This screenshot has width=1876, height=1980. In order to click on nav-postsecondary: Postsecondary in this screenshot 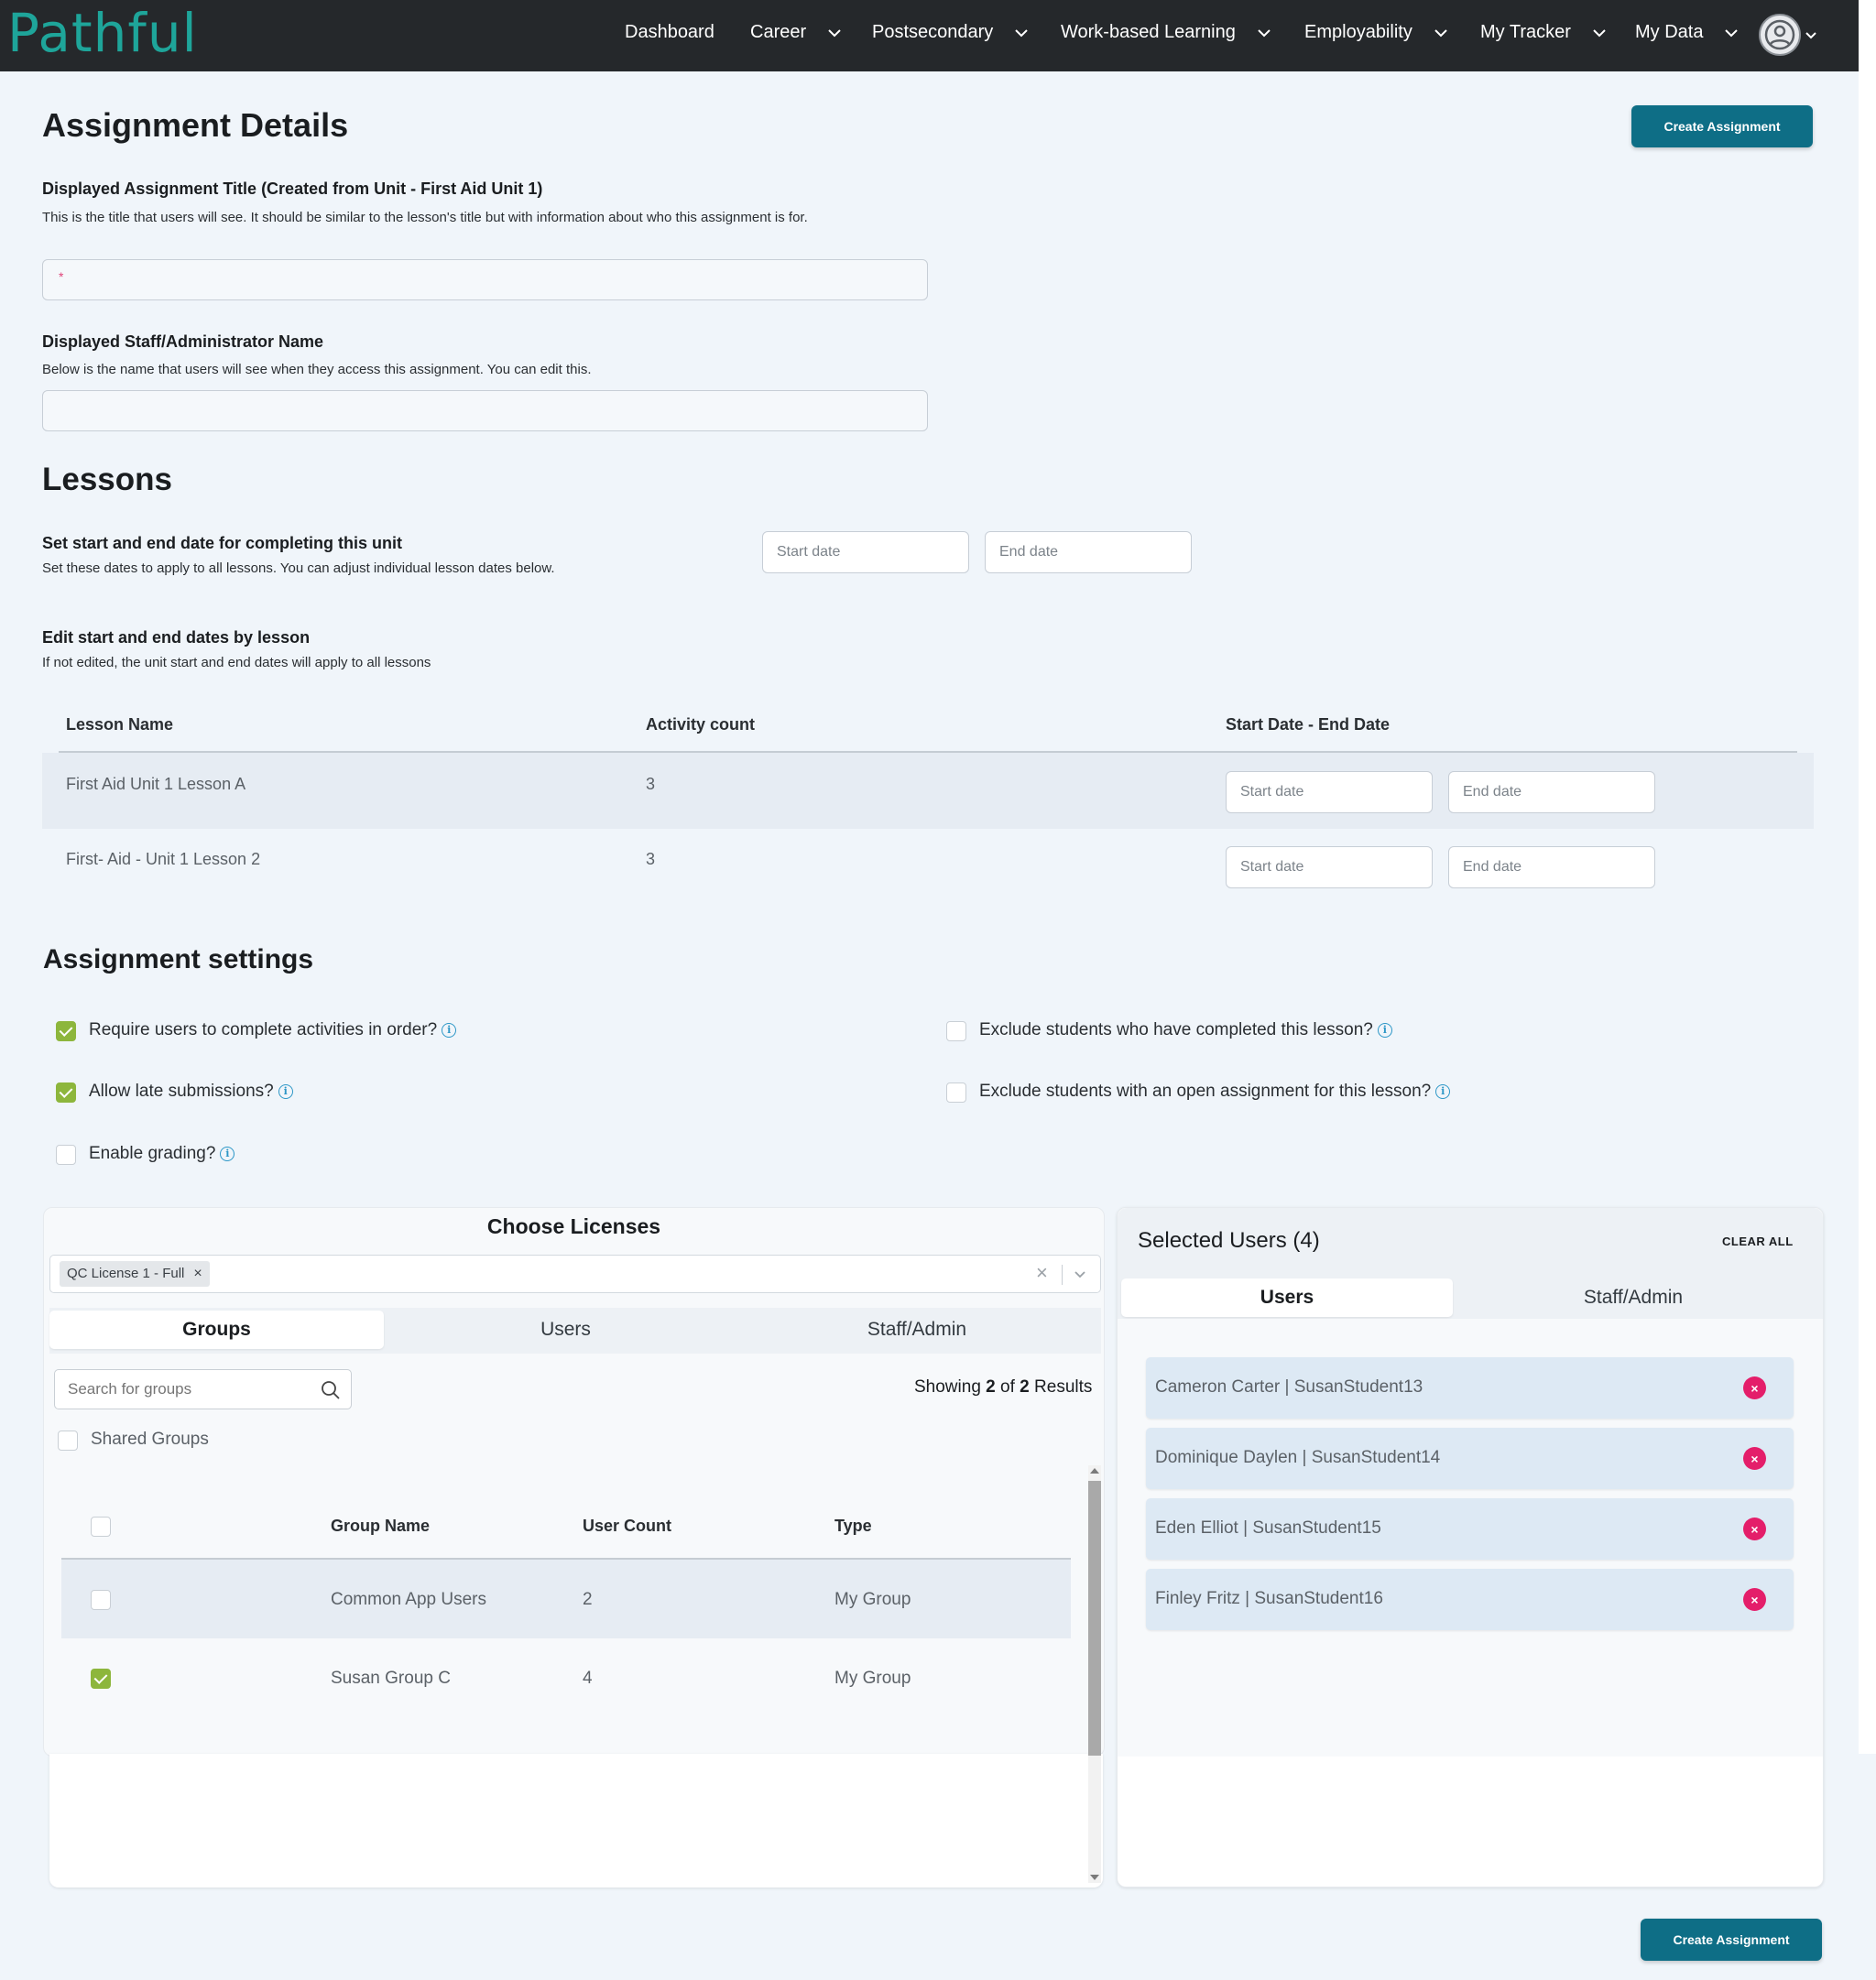, I will do `click(951, 32)`.